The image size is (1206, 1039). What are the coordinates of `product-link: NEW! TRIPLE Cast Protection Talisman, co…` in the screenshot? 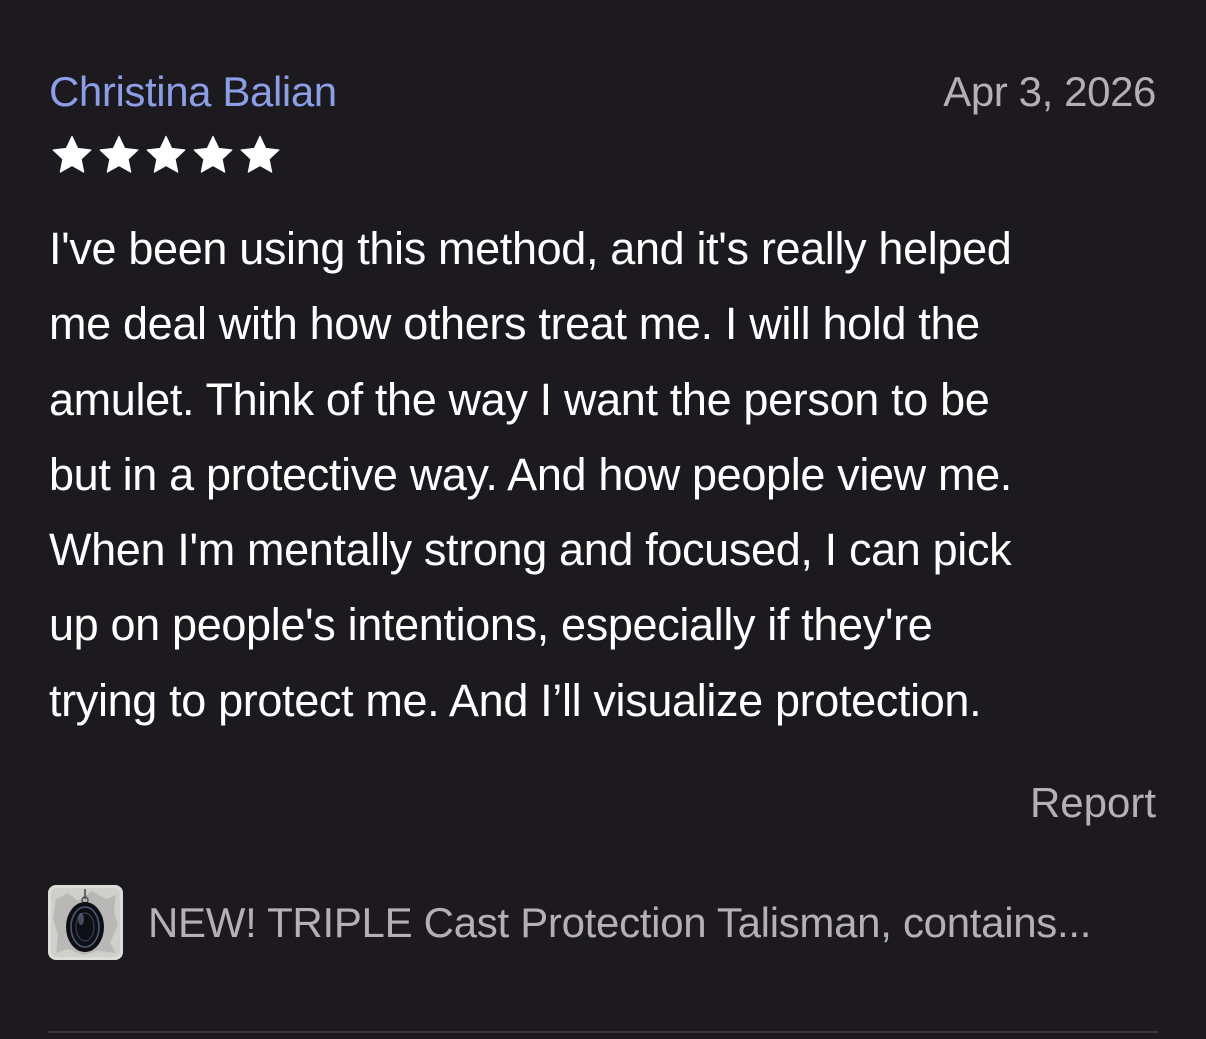 It's located at (569, 922).